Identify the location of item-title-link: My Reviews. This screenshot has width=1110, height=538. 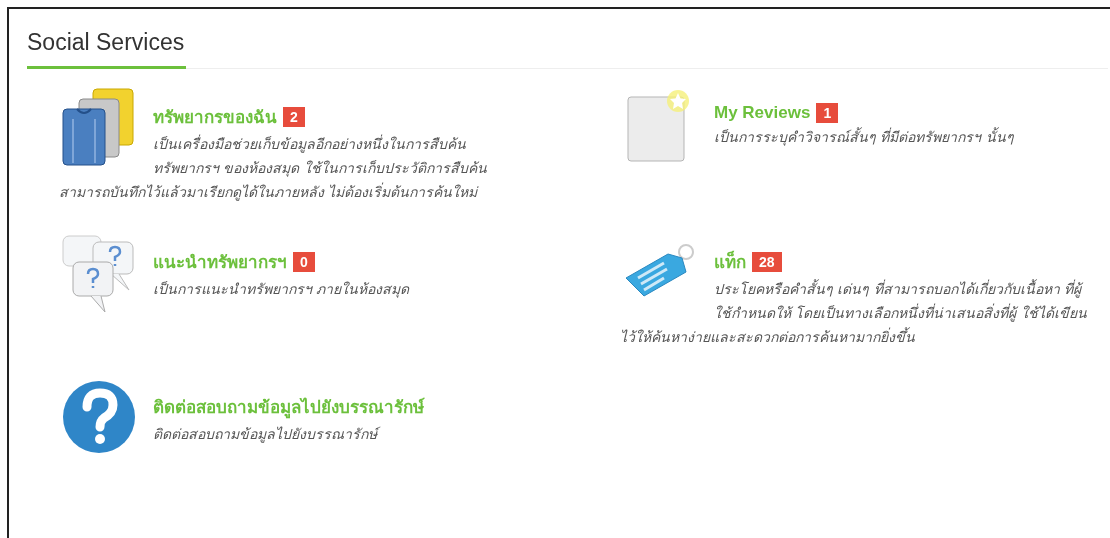
(762, 113).